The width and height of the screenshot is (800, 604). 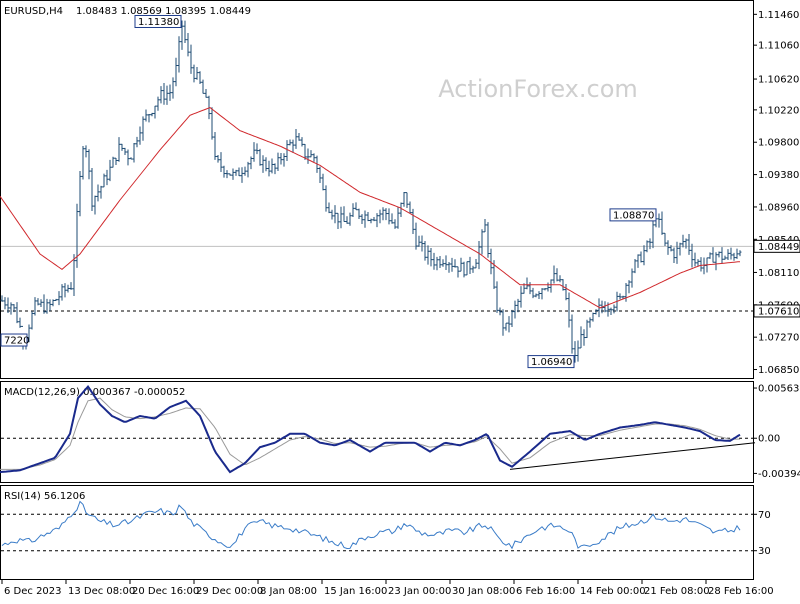 I want to click on time-tick-label: 20 Dec 16:00, so click(x=165, y=591).